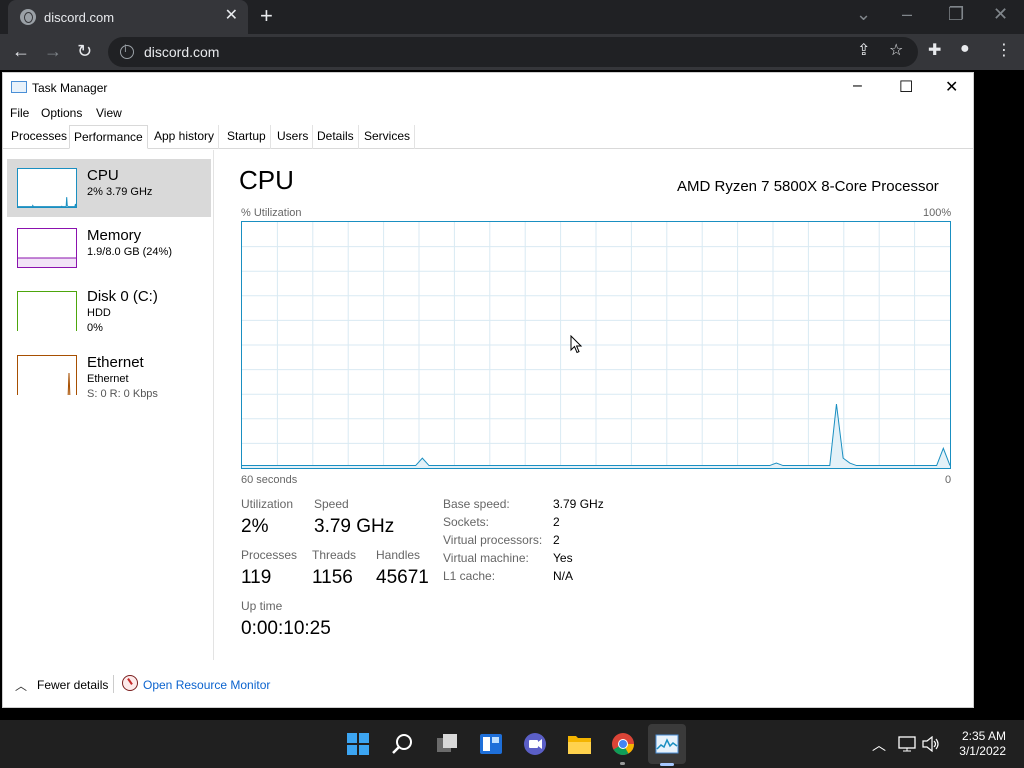  Describe the element at coordinates (256, 577) in the screenshot. I see `processes-value: 119` at that location.